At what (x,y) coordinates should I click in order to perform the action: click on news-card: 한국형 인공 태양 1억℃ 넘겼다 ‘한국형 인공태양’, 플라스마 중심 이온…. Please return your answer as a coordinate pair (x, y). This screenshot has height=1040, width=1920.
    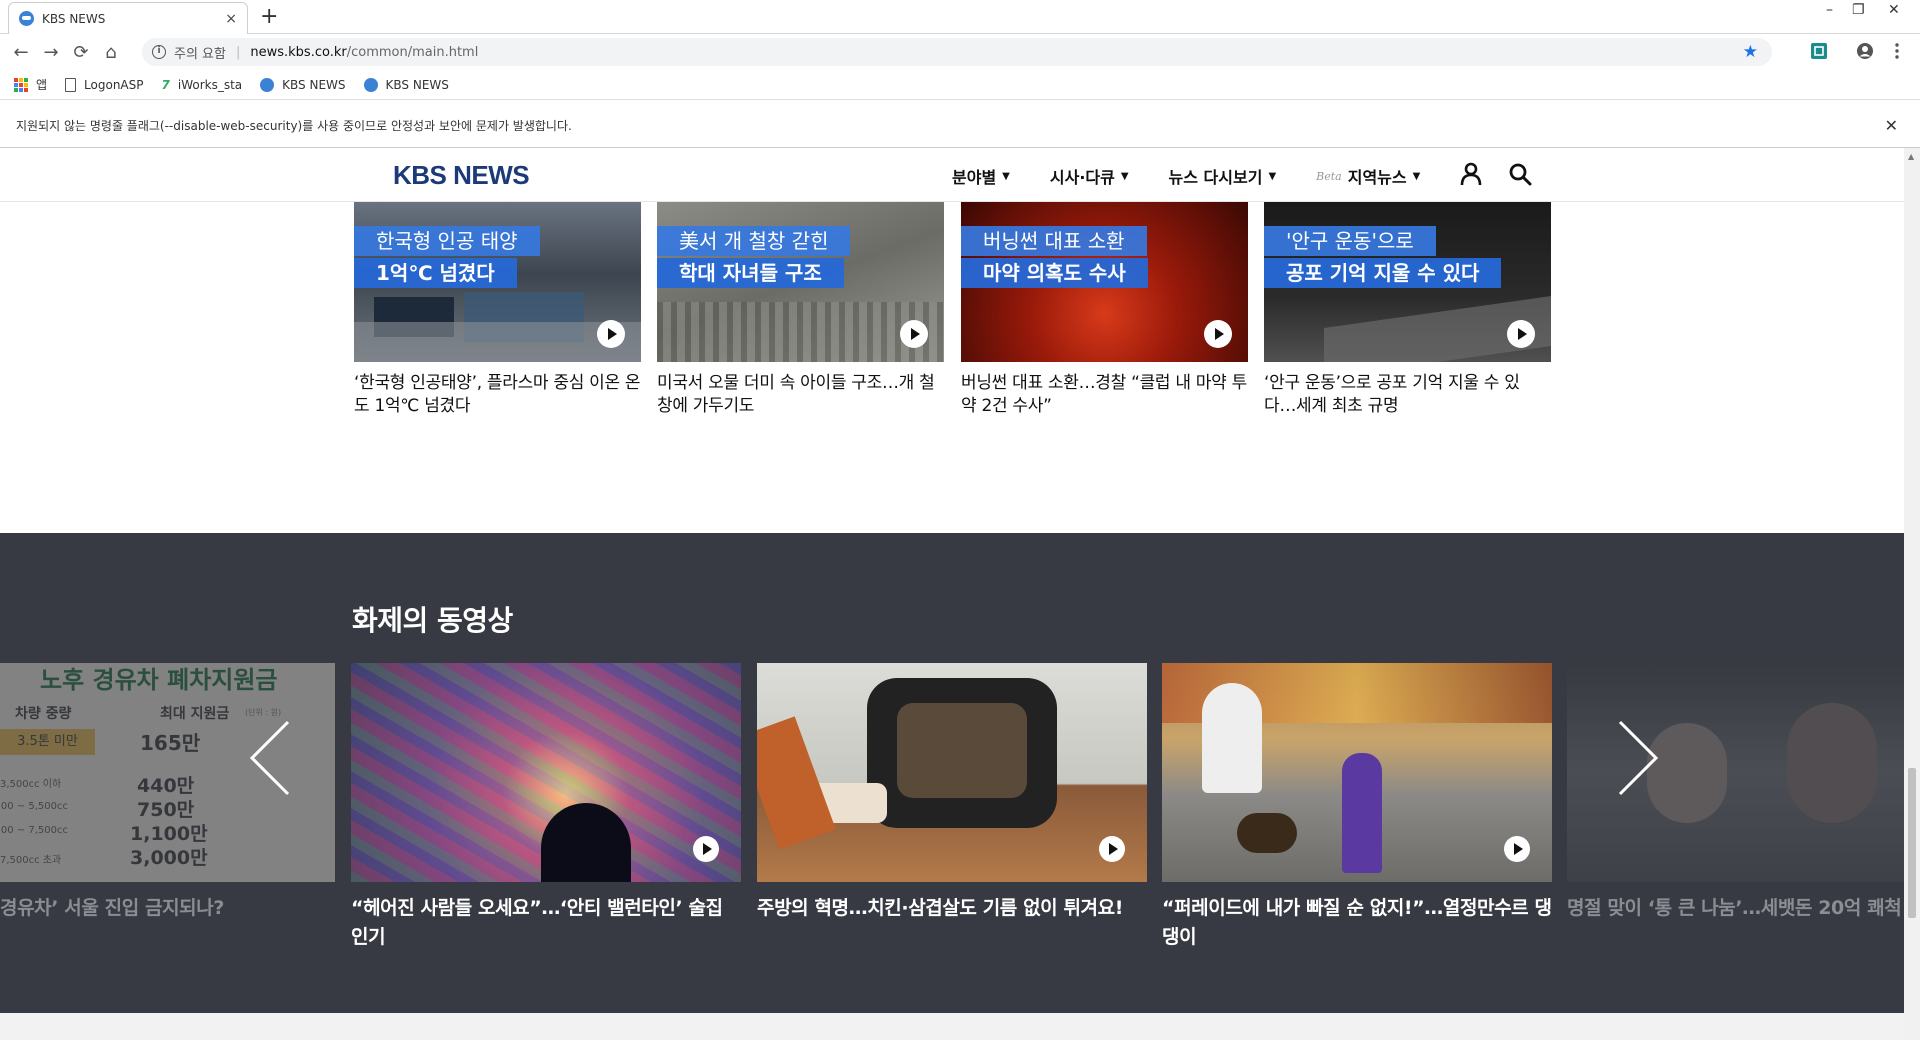
    Looking at the image, I should click on (497, 310).